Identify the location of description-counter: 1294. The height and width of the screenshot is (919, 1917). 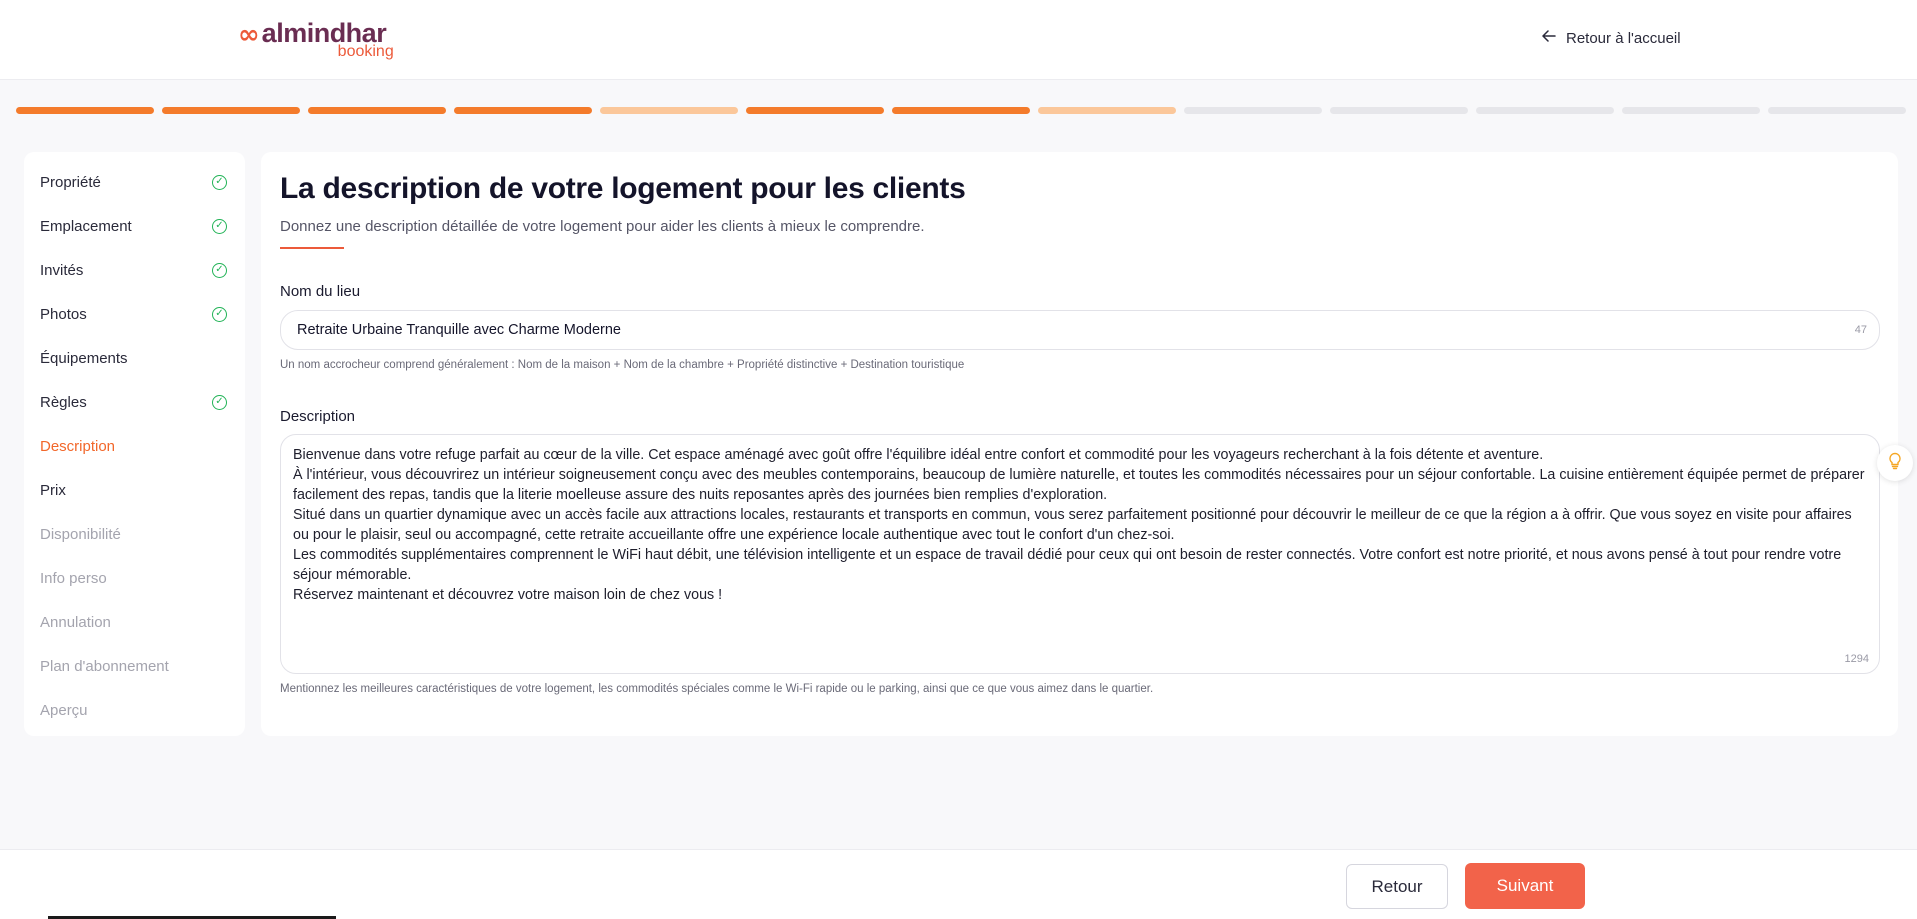
(1856, 659).